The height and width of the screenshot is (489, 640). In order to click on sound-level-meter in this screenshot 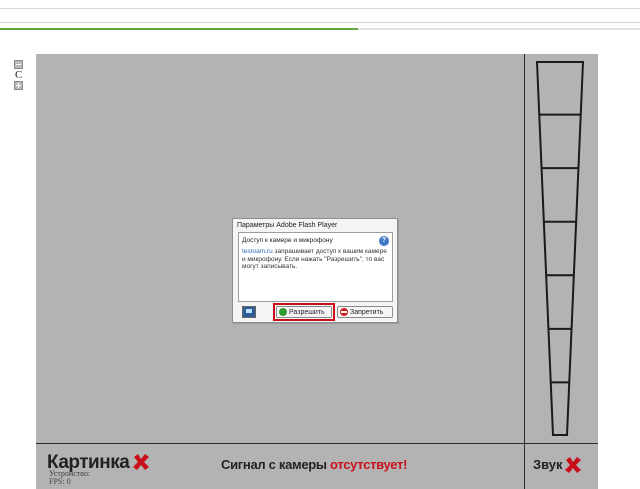, I will do `click(560, 248)`.